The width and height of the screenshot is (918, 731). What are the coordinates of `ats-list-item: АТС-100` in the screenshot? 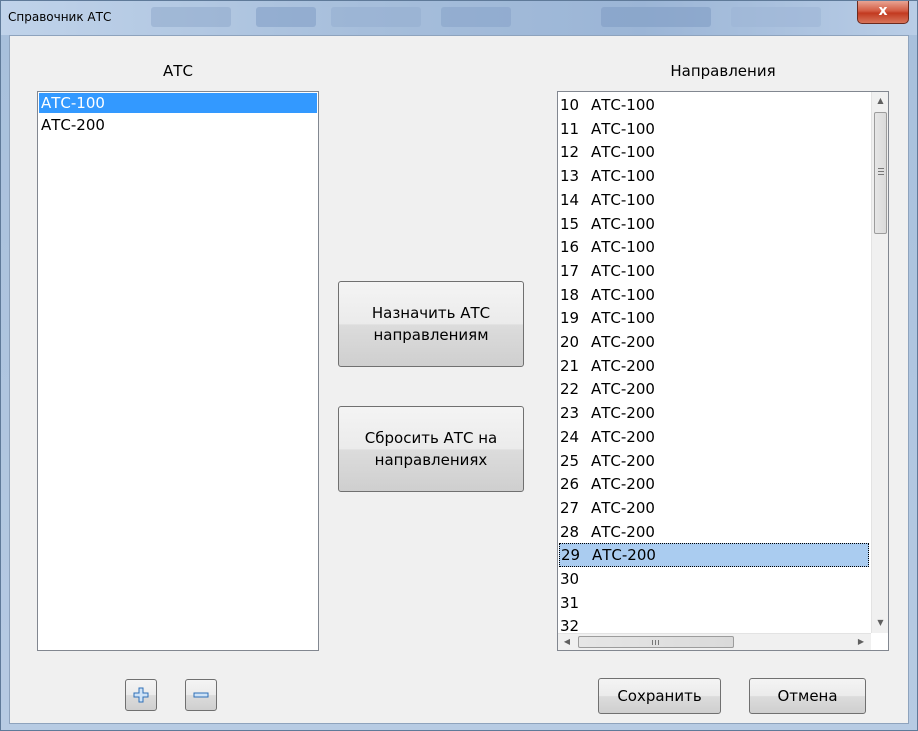 It's located at (178, 103).